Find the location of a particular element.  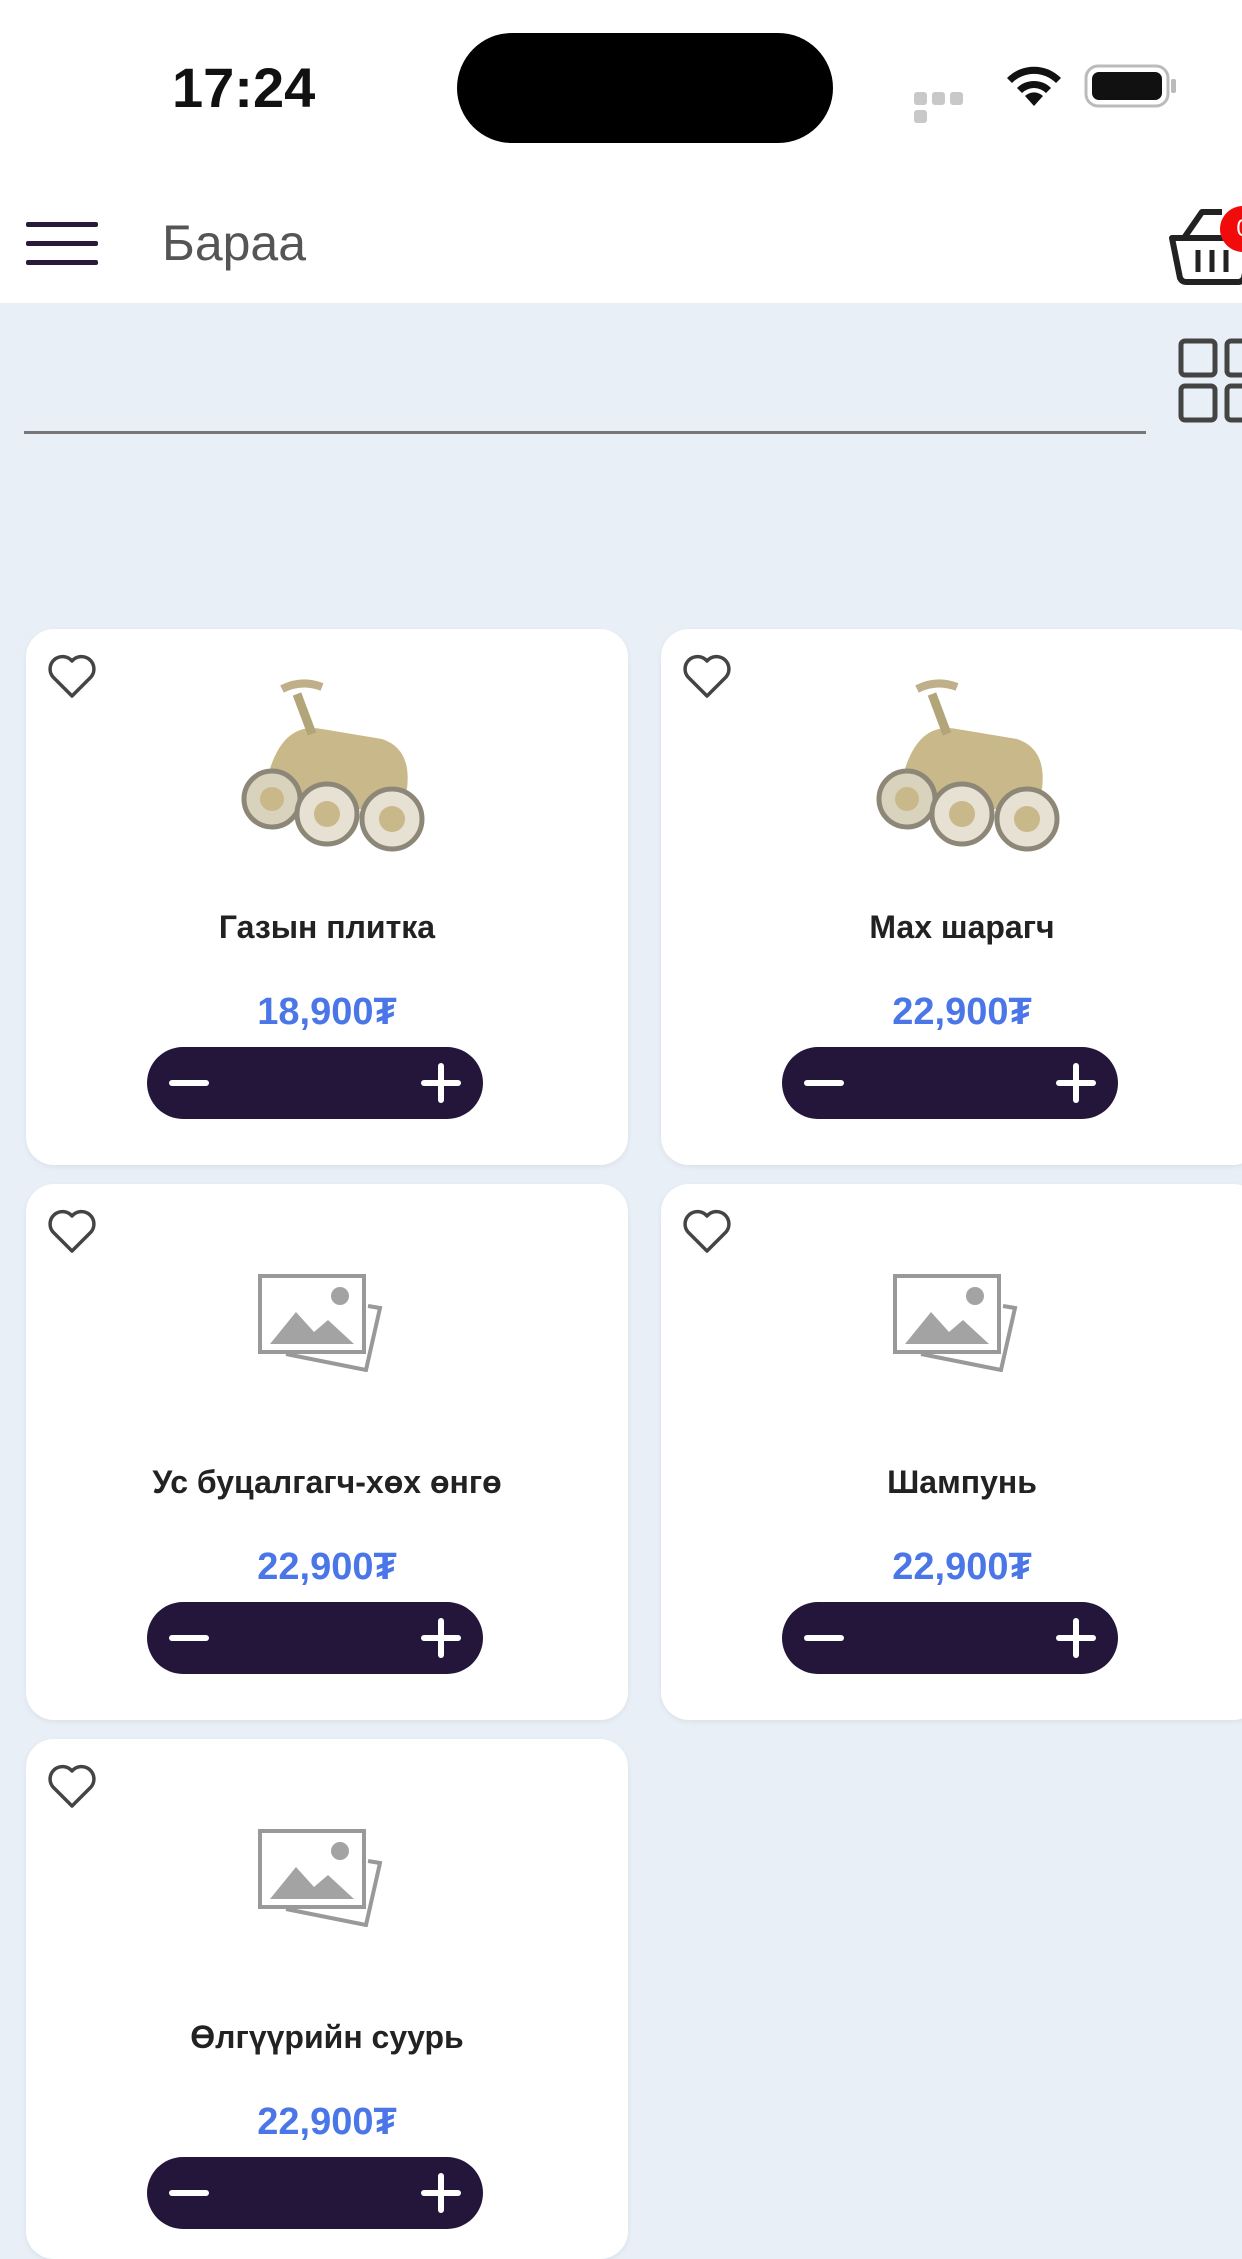

product-card: Газын плитка 18,900₮ is located at coordinates (327, 897).